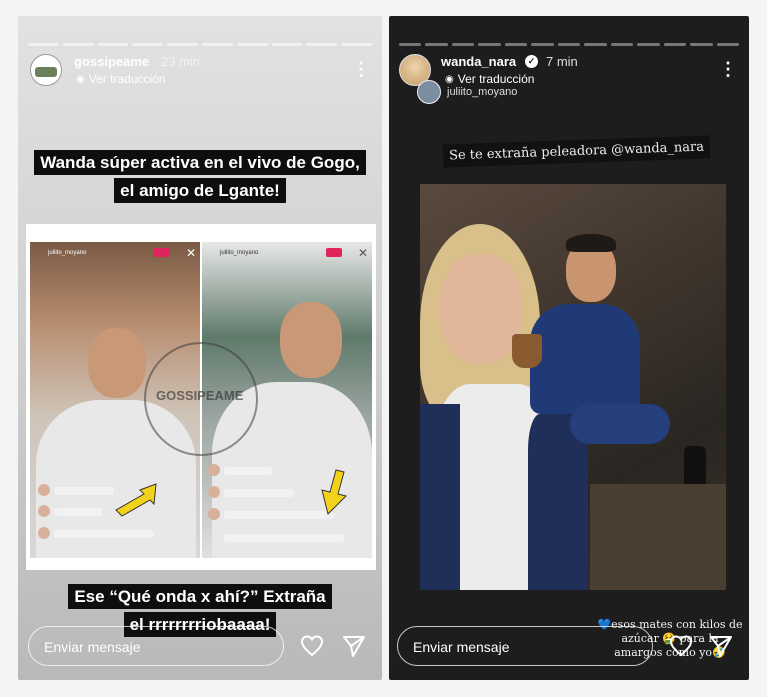 The height and width of the screenshot is (697, 767). I want to click on story-username: wanda_nara, so click(478, 61).